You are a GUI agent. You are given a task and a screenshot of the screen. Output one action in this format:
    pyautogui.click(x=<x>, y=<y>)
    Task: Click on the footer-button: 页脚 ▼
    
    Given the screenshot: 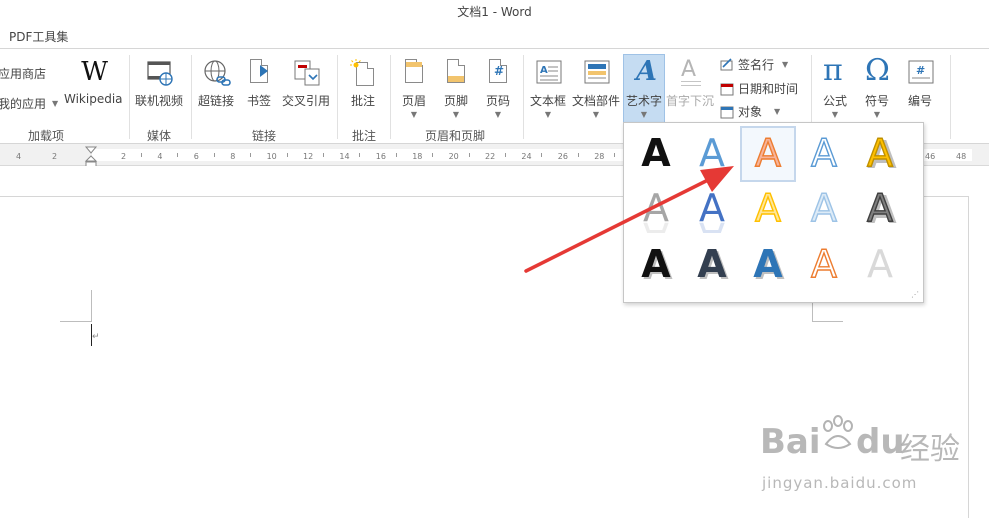 What is the action you would take?
    pyautogui.click(x=456, y=87)
    